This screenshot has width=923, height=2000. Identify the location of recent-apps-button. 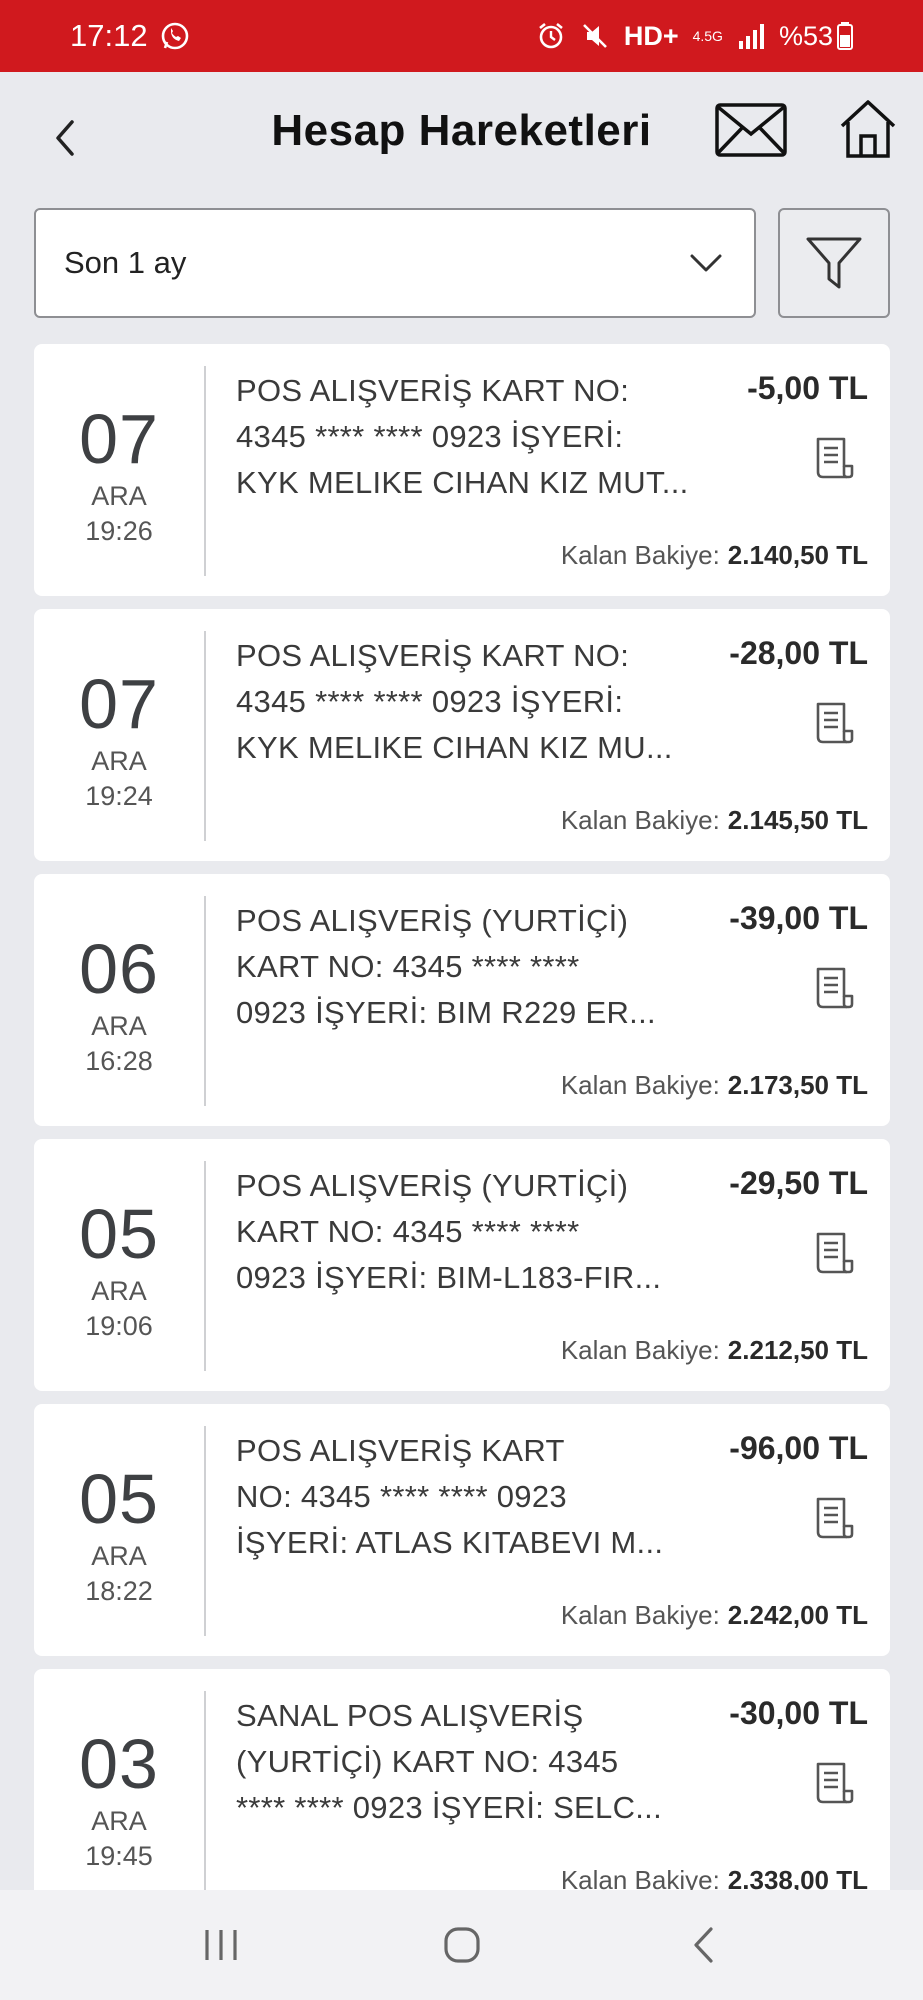
(221, 1945).